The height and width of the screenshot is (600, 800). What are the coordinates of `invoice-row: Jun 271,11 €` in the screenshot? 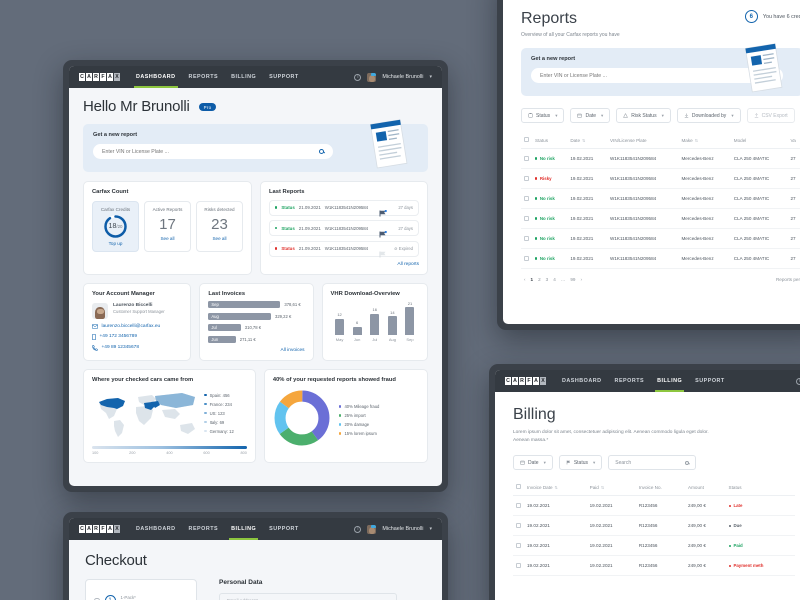 It's located at (256, 339).